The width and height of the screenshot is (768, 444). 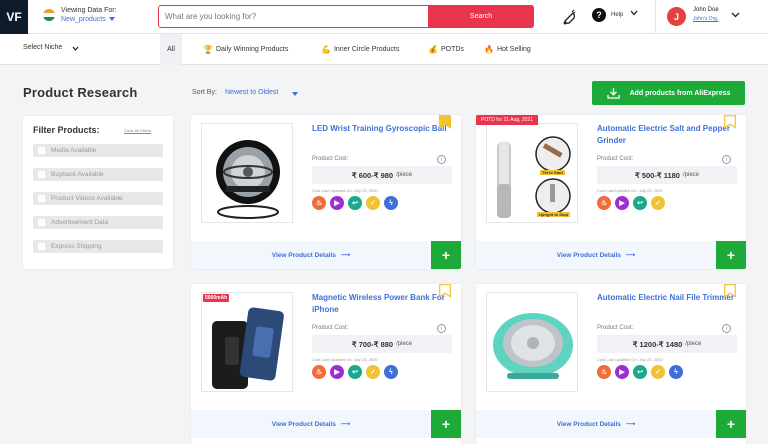 I want to click on filter-product-videos: Product Videos Available, so click(x=98, y=198).